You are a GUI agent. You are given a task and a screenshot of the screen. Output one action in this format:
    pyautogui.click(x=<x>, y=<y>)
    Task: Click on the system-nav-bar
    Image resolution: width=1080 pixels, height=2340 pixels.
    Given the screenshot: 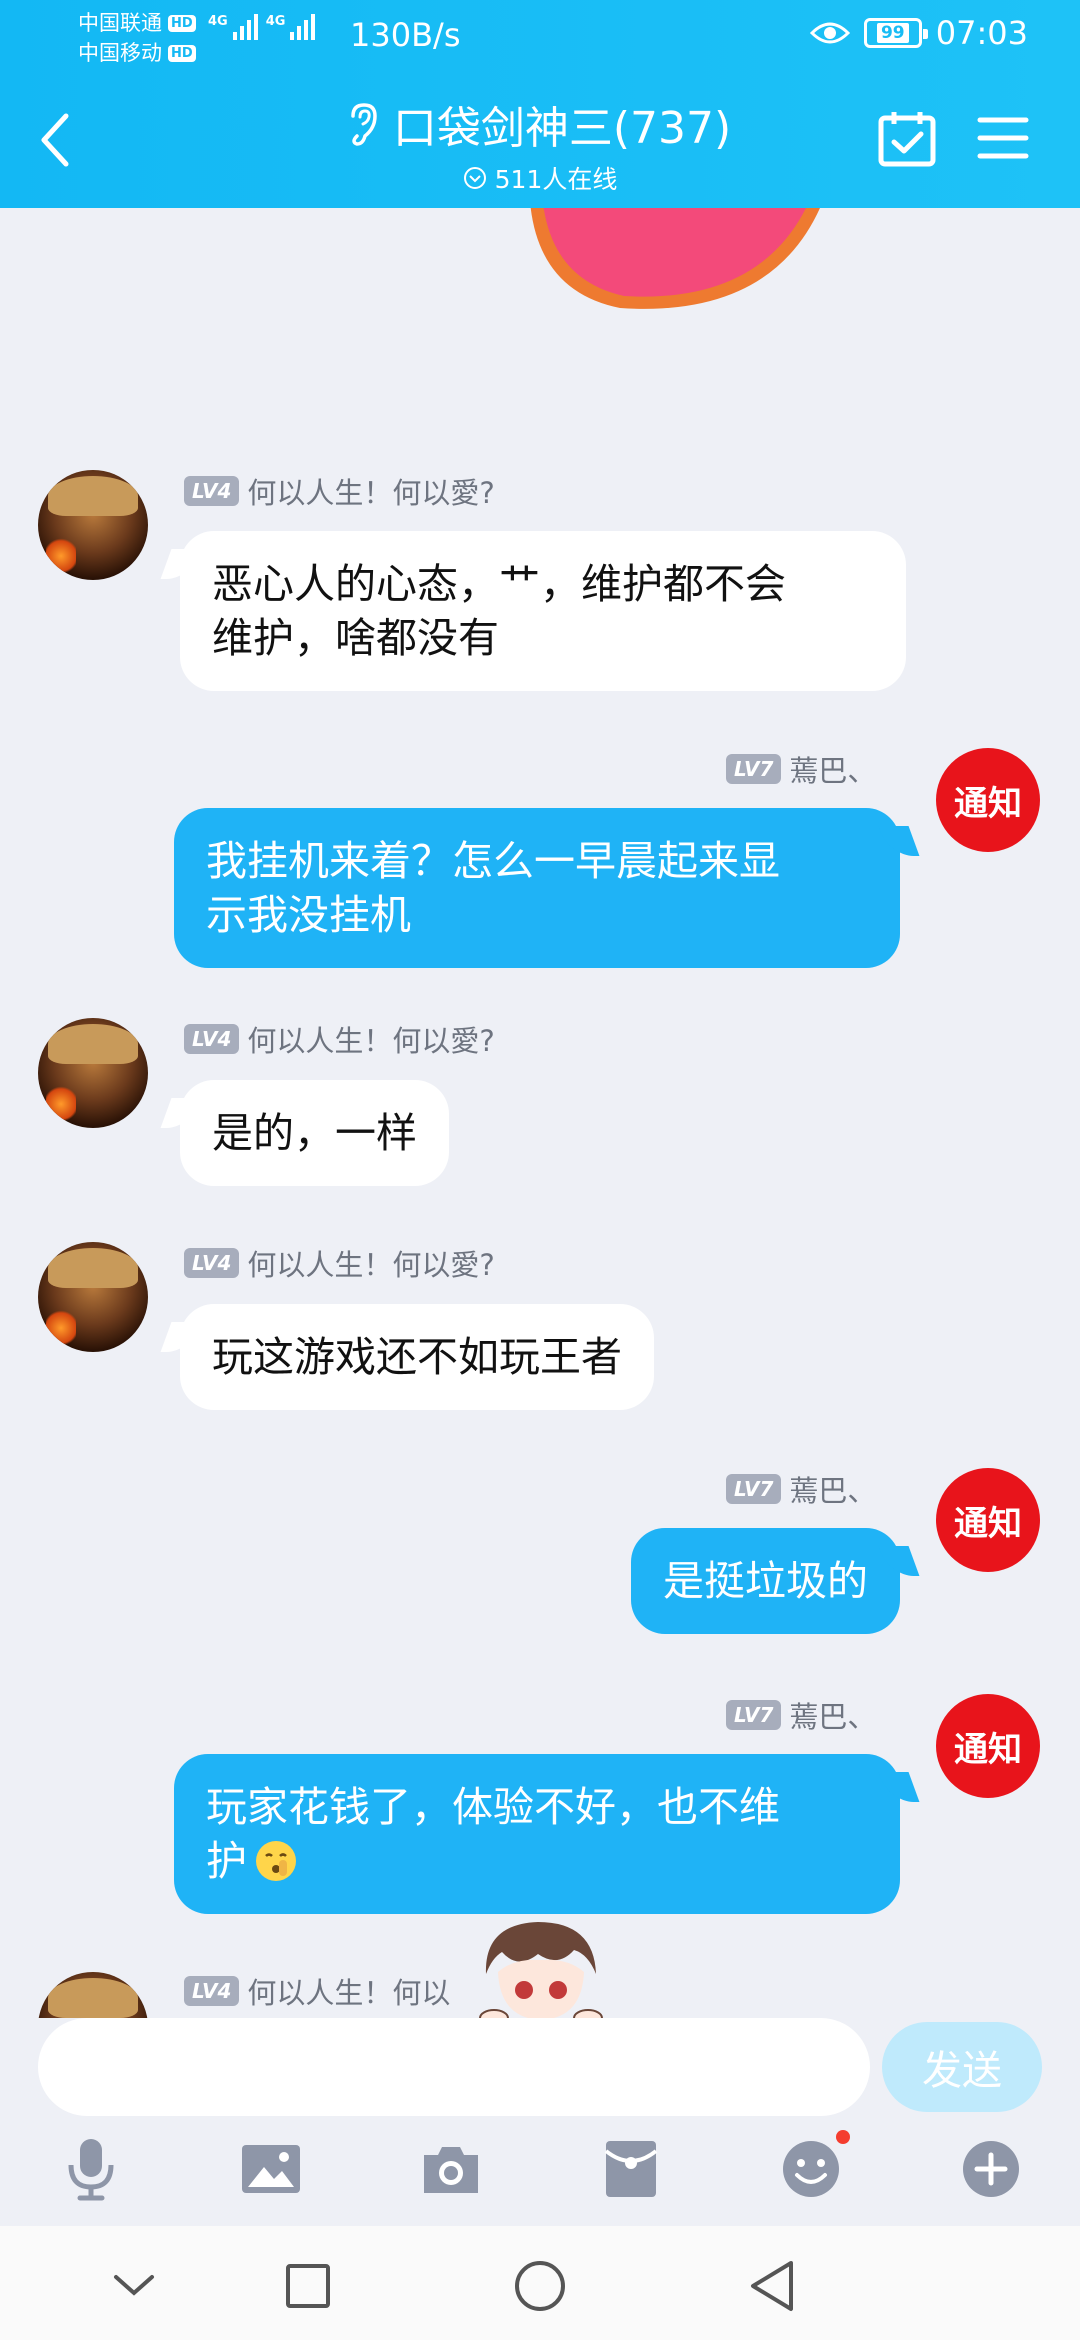 What is the action you would take?
    pyautogui.click(x=540, y=2283)
    